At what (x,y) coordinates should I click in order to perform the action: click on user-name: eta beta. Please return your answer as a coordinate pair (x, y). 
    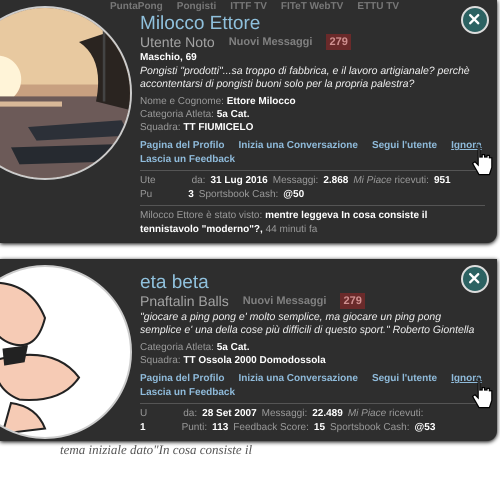
    Looking at the image, I should click on (174, 282).